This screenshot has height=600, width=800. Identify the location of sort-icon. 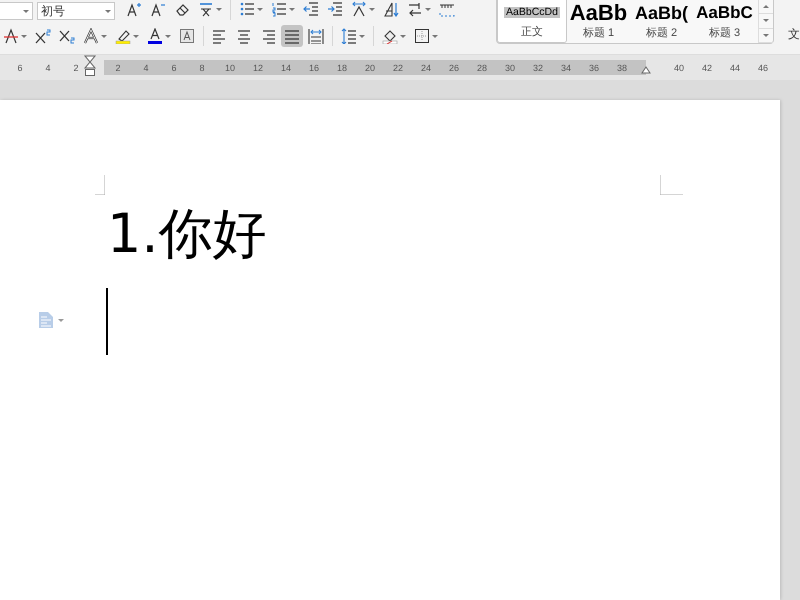
(391, 9).